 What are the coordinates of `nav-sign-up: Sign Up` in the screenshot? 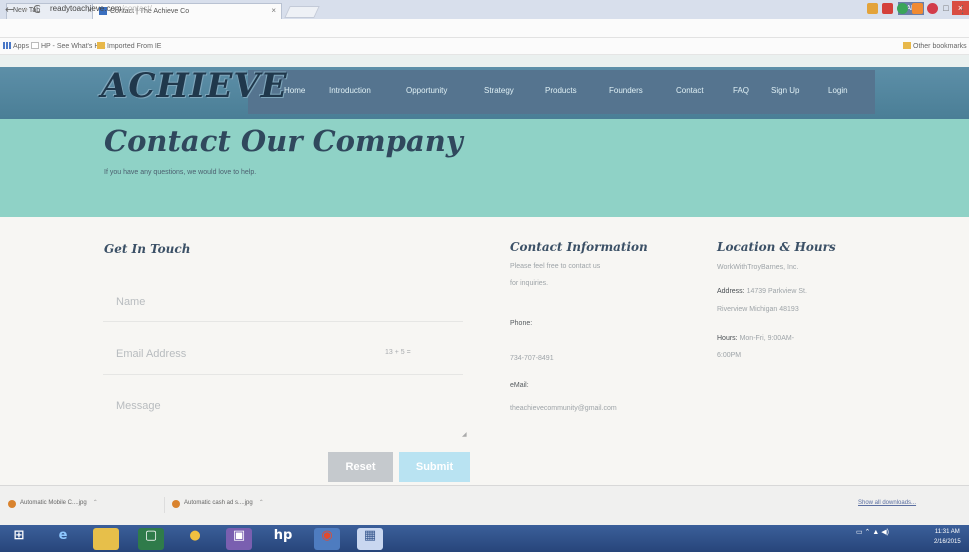 It's located at (785, 90).